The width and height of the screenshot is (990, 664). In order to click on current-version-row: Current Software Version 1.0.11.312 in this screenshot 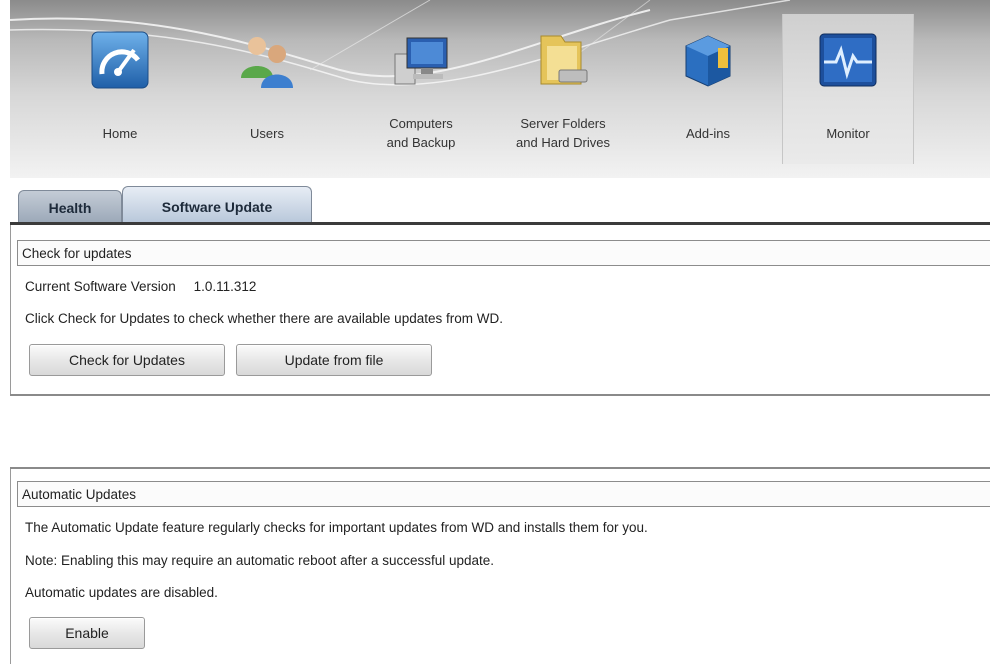, I will do `click(140, 286)`.